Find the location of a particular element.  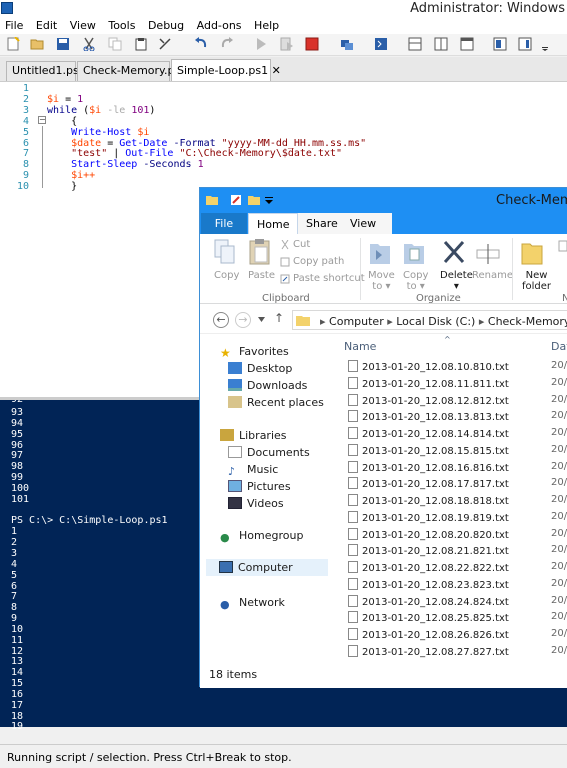

file-row: 2013-01-20_12.08.18.818.txt 20/ is located at coordinates (457, 502).